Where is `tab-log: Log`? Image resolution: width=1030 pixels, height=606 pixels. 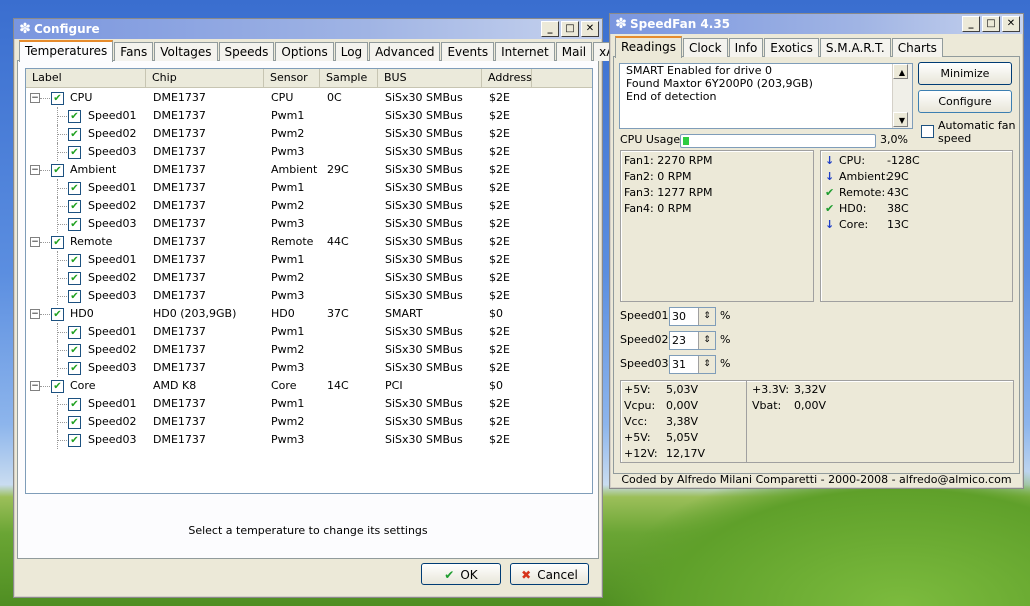
tab-log: Log is located at coordinates (351, 51).